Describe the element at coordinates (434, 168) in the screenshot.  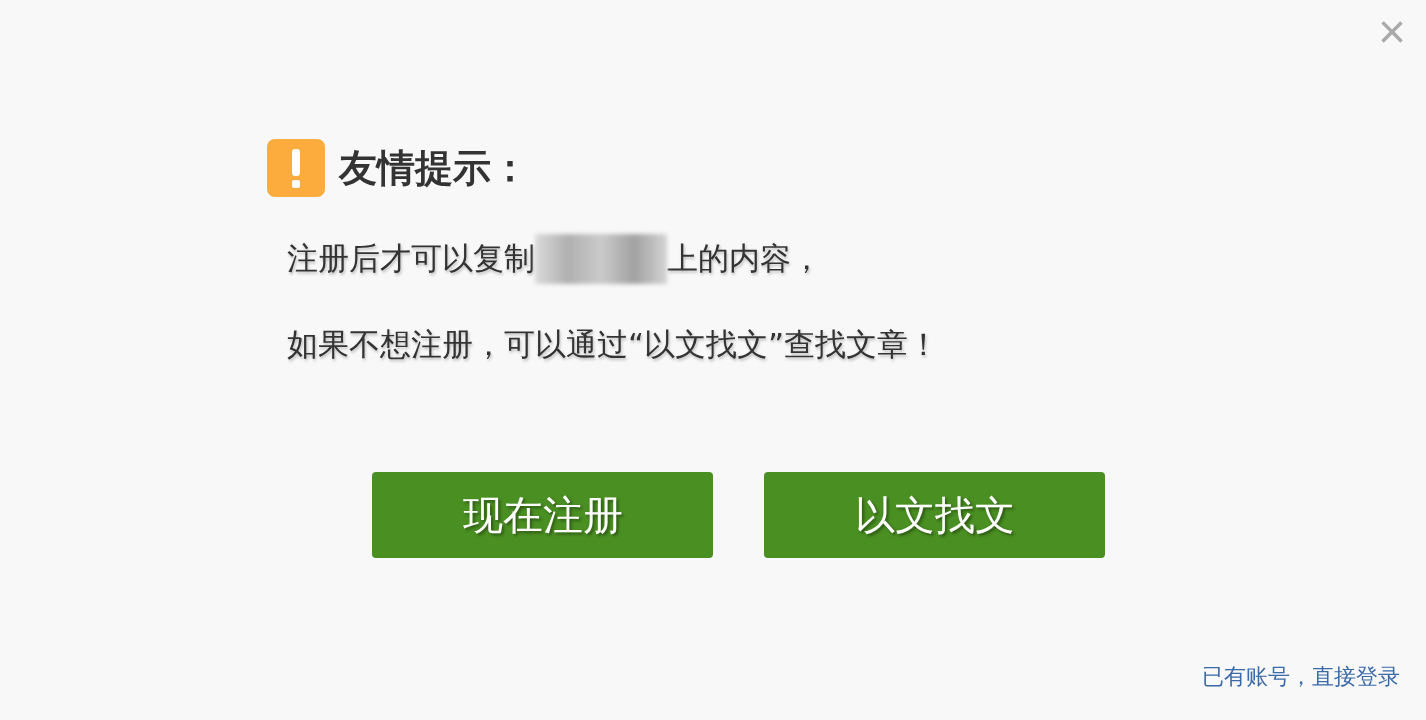
I see `dialog-title: 友情提示：` at that location.